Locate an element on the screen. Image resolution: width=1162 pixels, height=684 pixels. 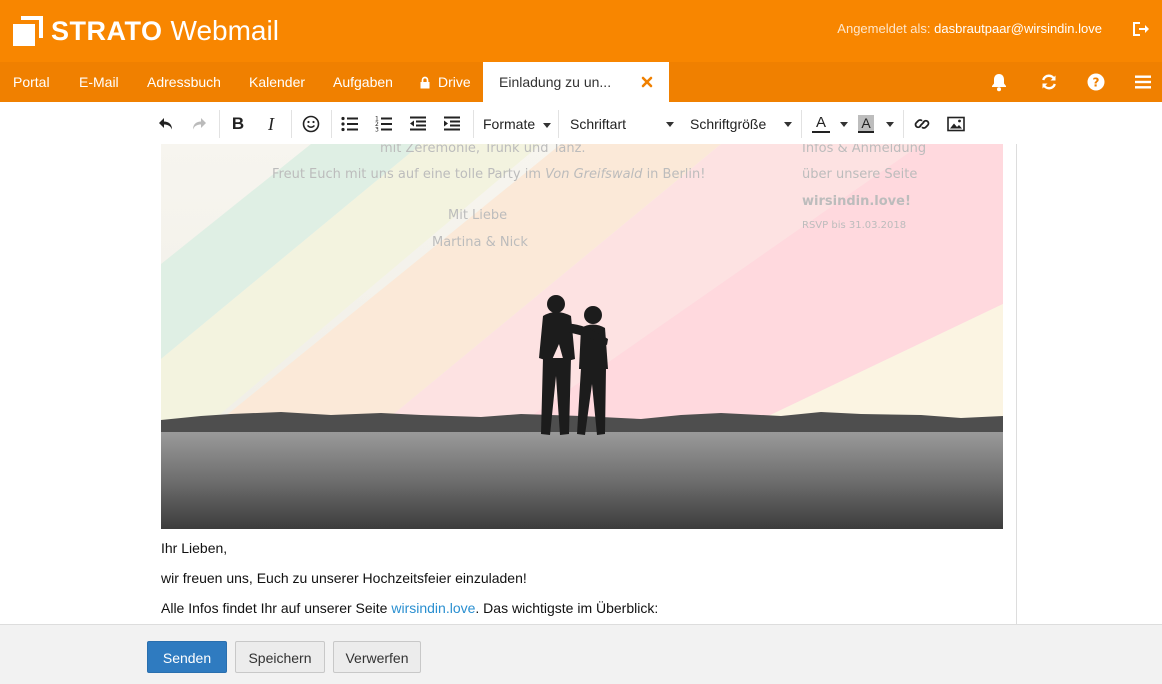
indent-icon is located at coordinates (452, 124).